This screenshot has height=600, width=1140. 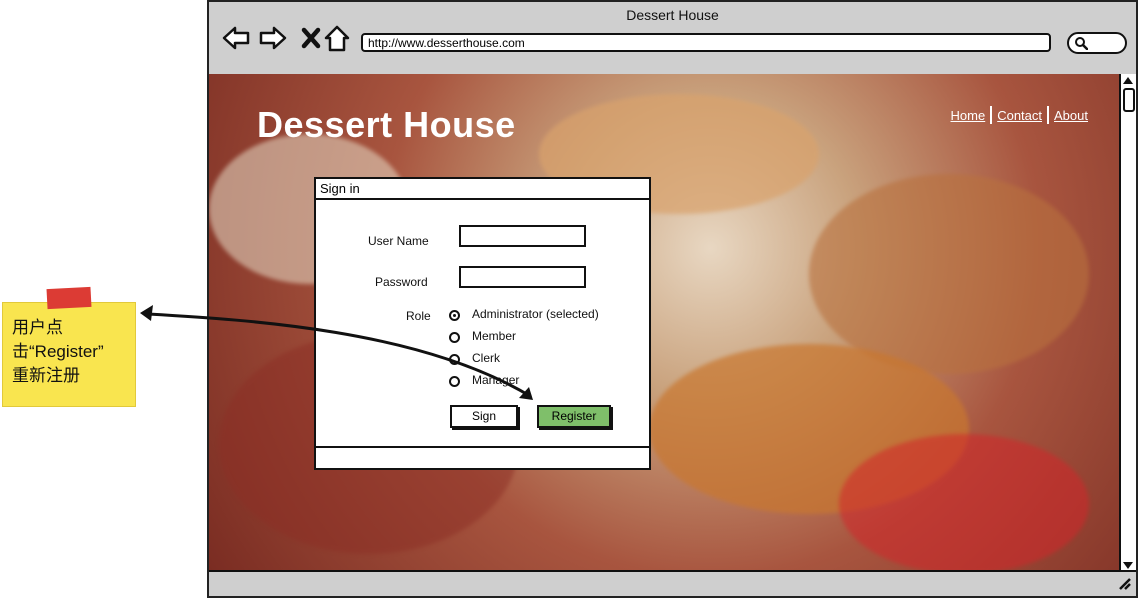 What do you see at coordinates (146, 313) in the screenshot?
I see `arrowhead-left-icon` at bounding box center [146, 313].